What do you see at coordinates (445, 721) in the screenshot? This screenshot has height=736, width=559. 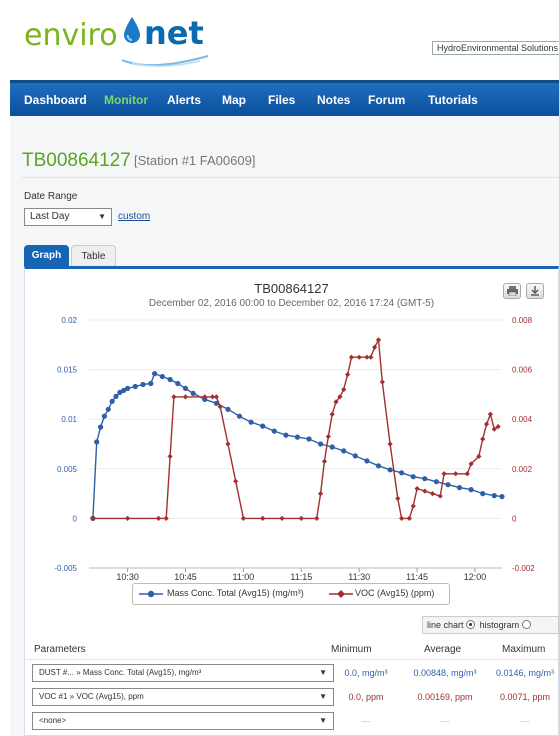 I see `param-avg-value: —` at bounding box center [445, 721].